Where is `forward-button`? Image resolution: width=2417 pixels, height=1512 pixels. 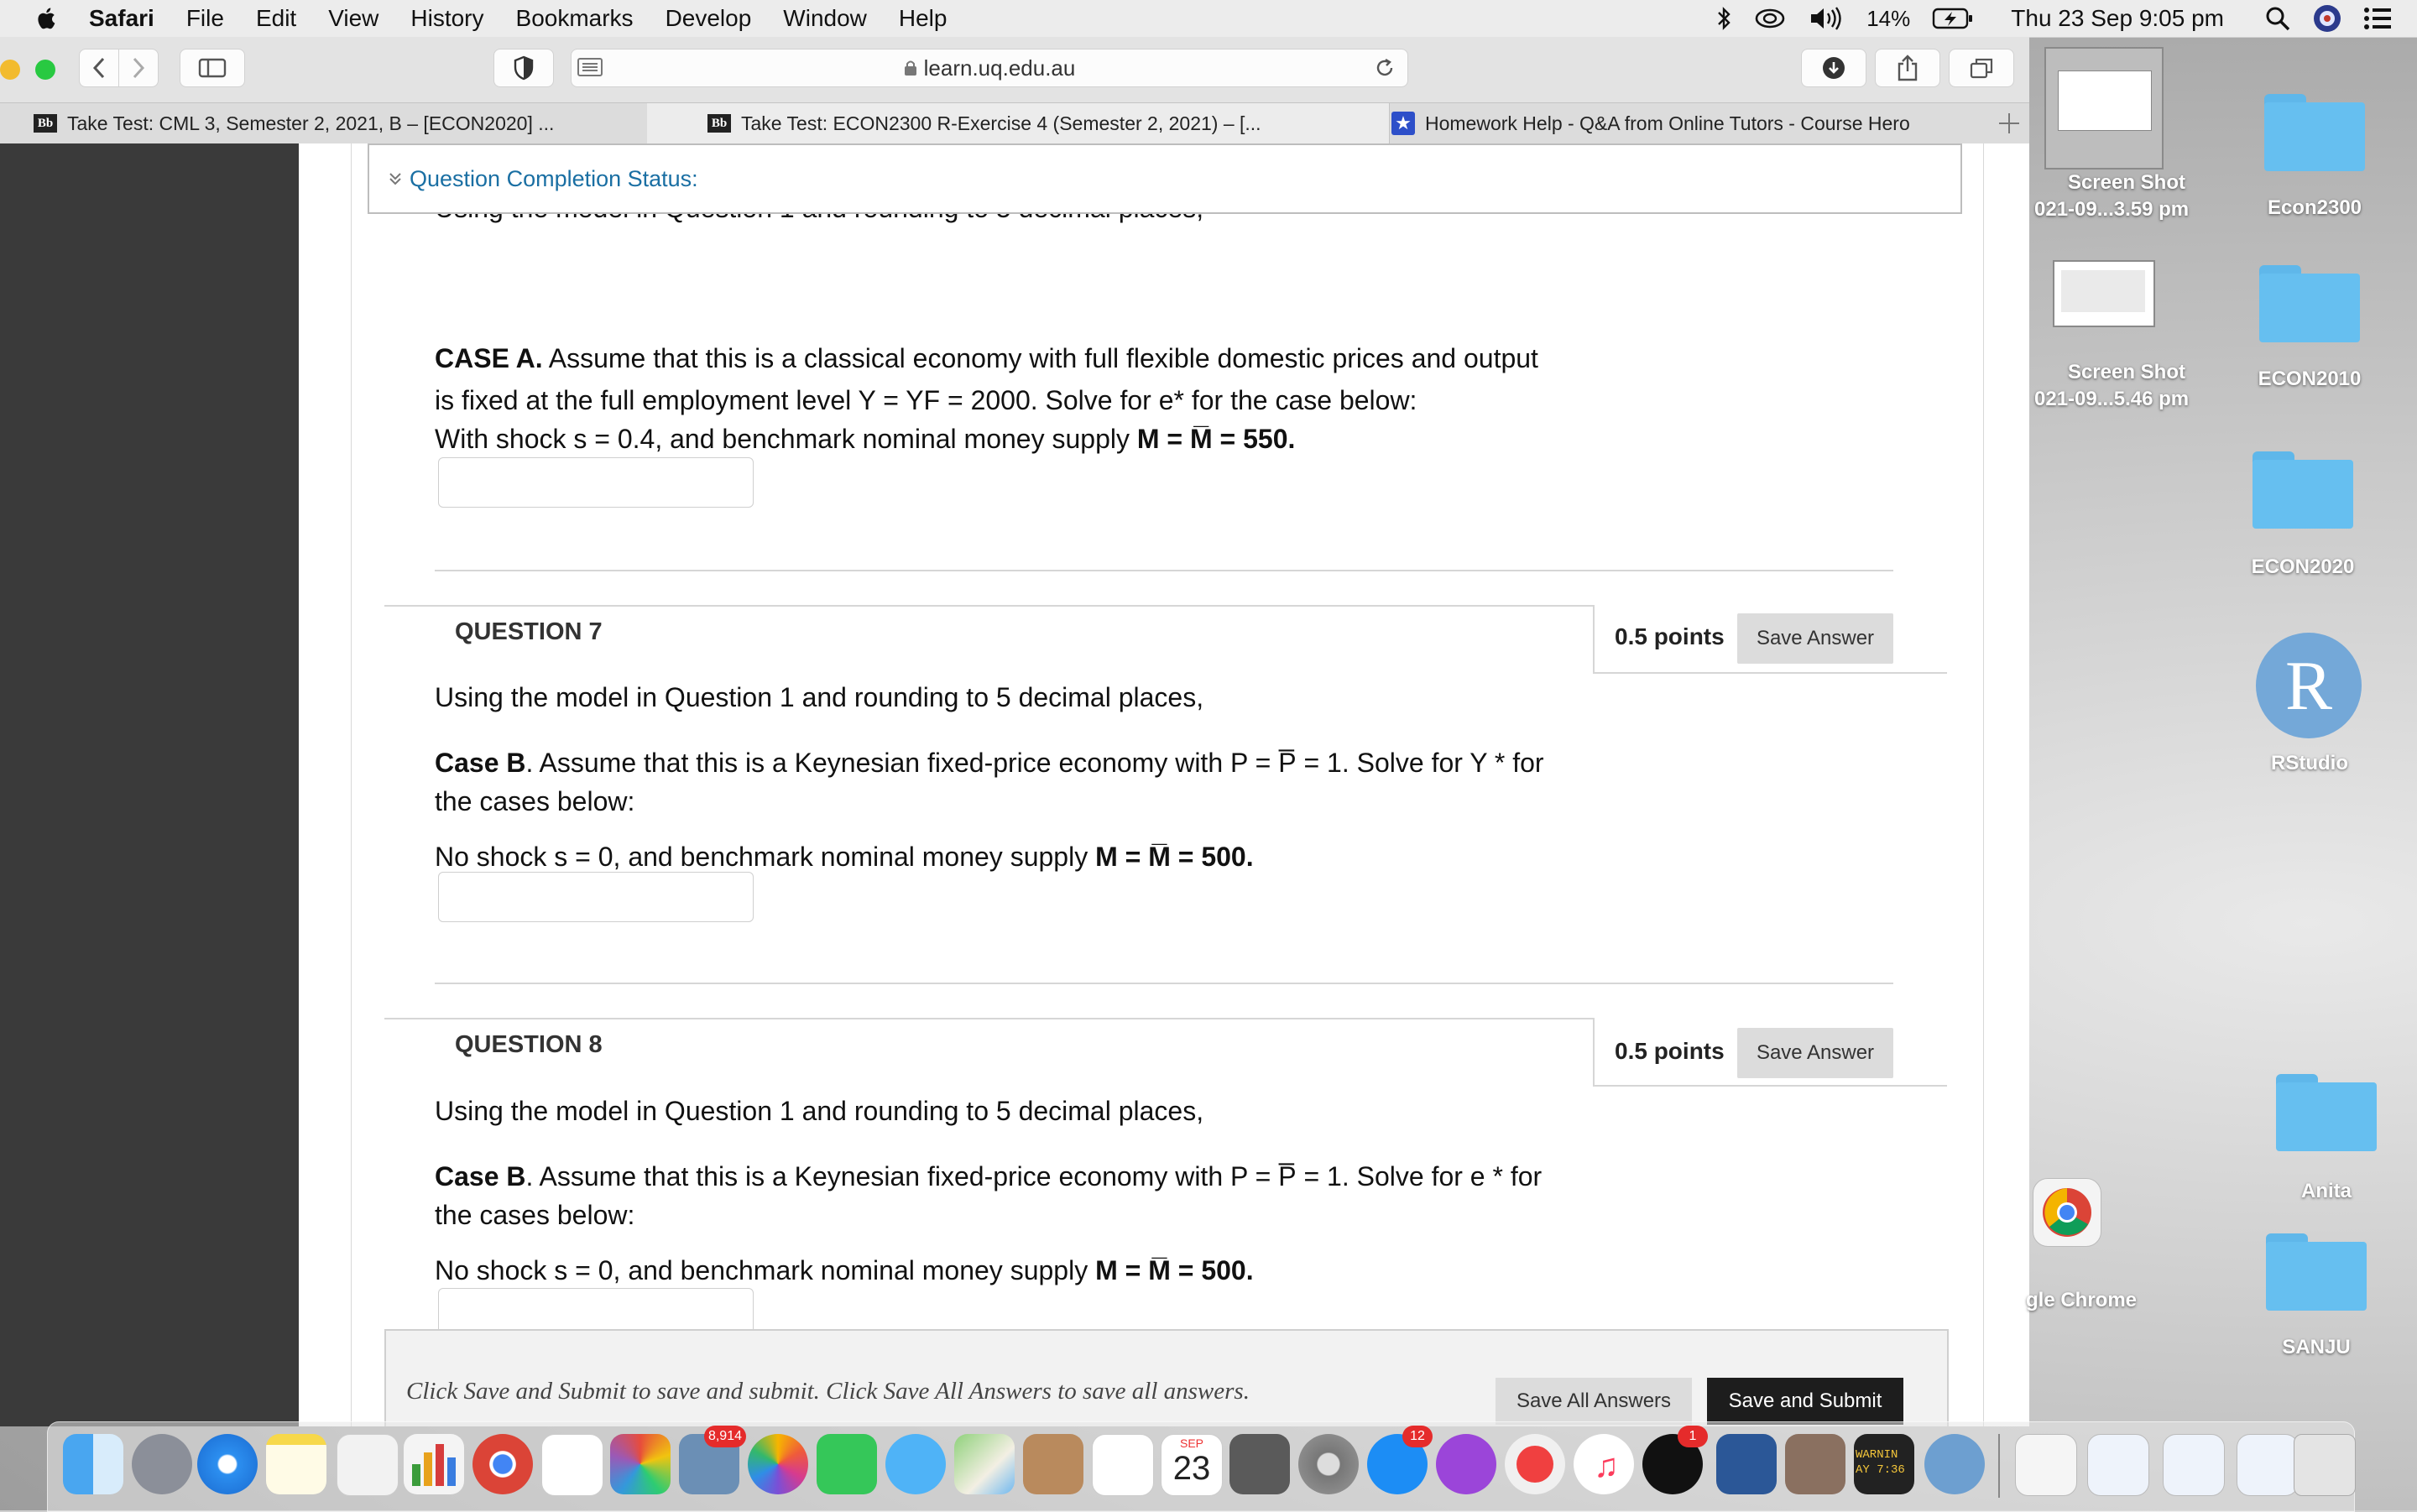 forward-button is located at coordinates (138, 68).